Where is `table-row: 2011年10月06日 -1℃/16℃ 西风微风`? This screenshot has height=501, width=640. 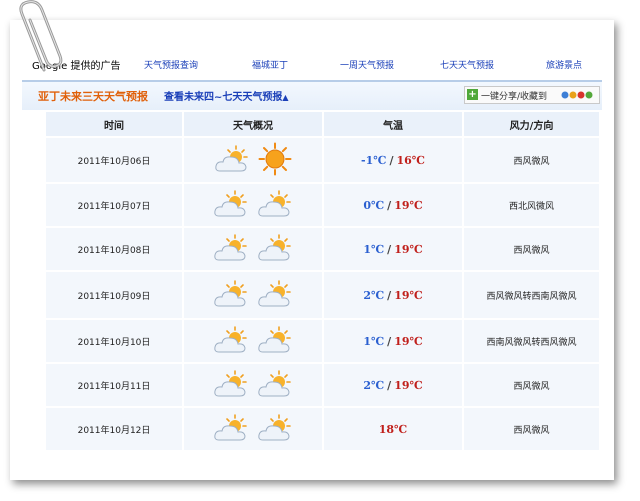 table-row: 2011年10月06日 -1℃/16℃ 西风微风 is located at coordinates (322, 160).